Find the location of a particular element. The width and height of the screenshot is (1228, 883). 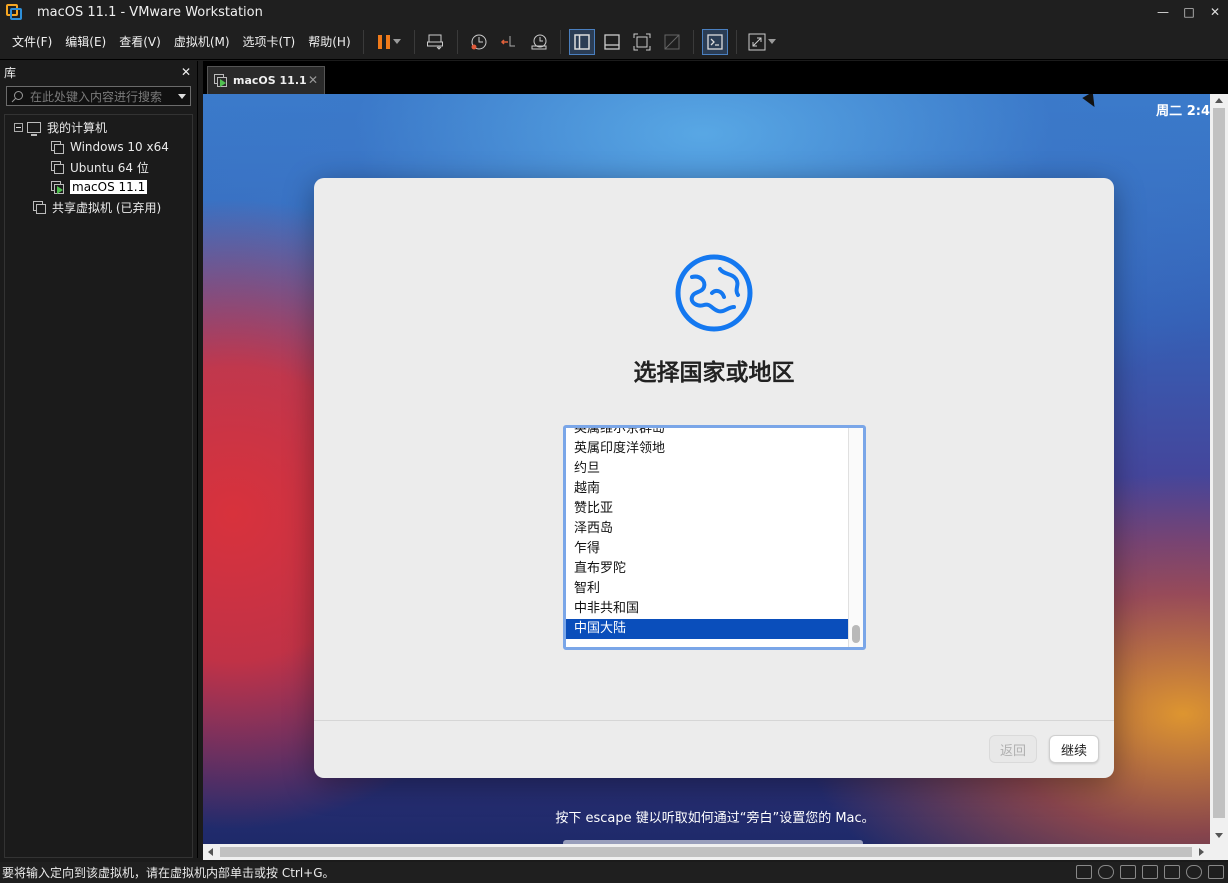

tree-label: macOS 11.1 is located at coordinates (109, 187).